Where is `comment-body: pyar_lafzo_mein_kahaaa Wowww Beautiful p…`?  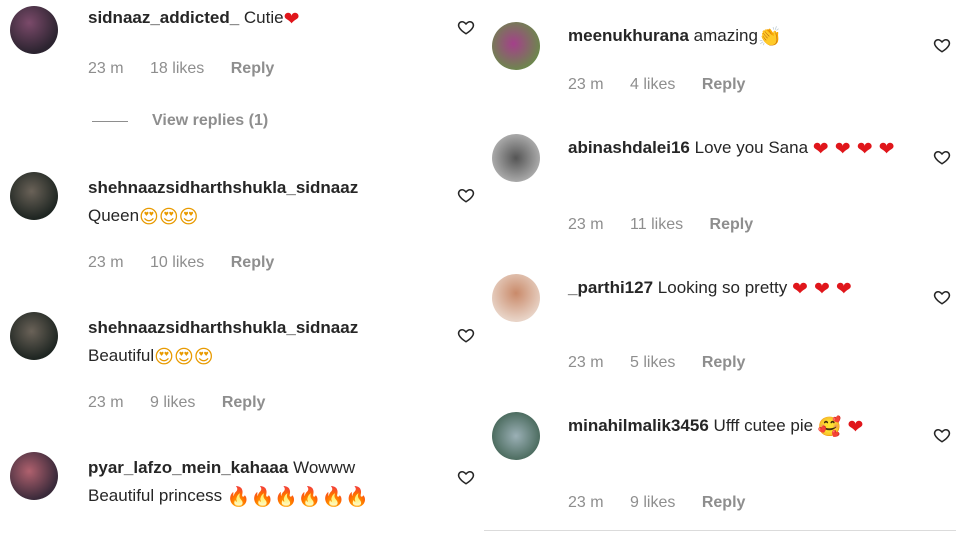
comment-body: pyar_lafzo_mein_kahaaa Wowww Beautiful p… is located at coordinates (254, 482).